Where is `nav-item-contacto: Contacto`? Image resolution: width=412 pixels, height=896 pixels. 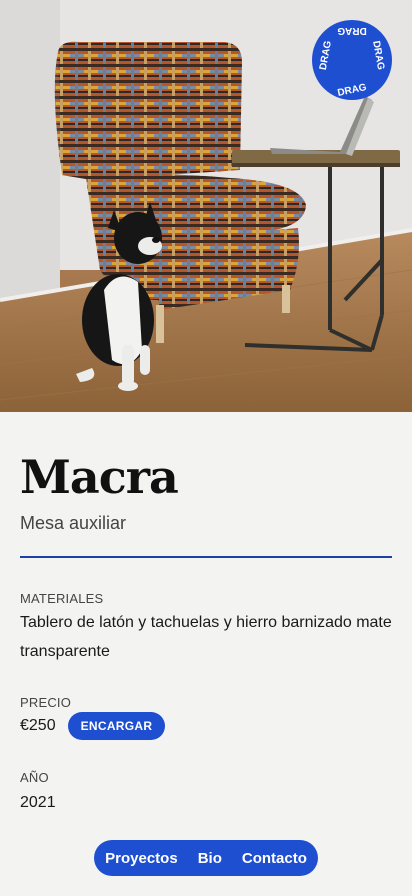 nav-item-contacto: Contacto is located at coordinates (274, 858).